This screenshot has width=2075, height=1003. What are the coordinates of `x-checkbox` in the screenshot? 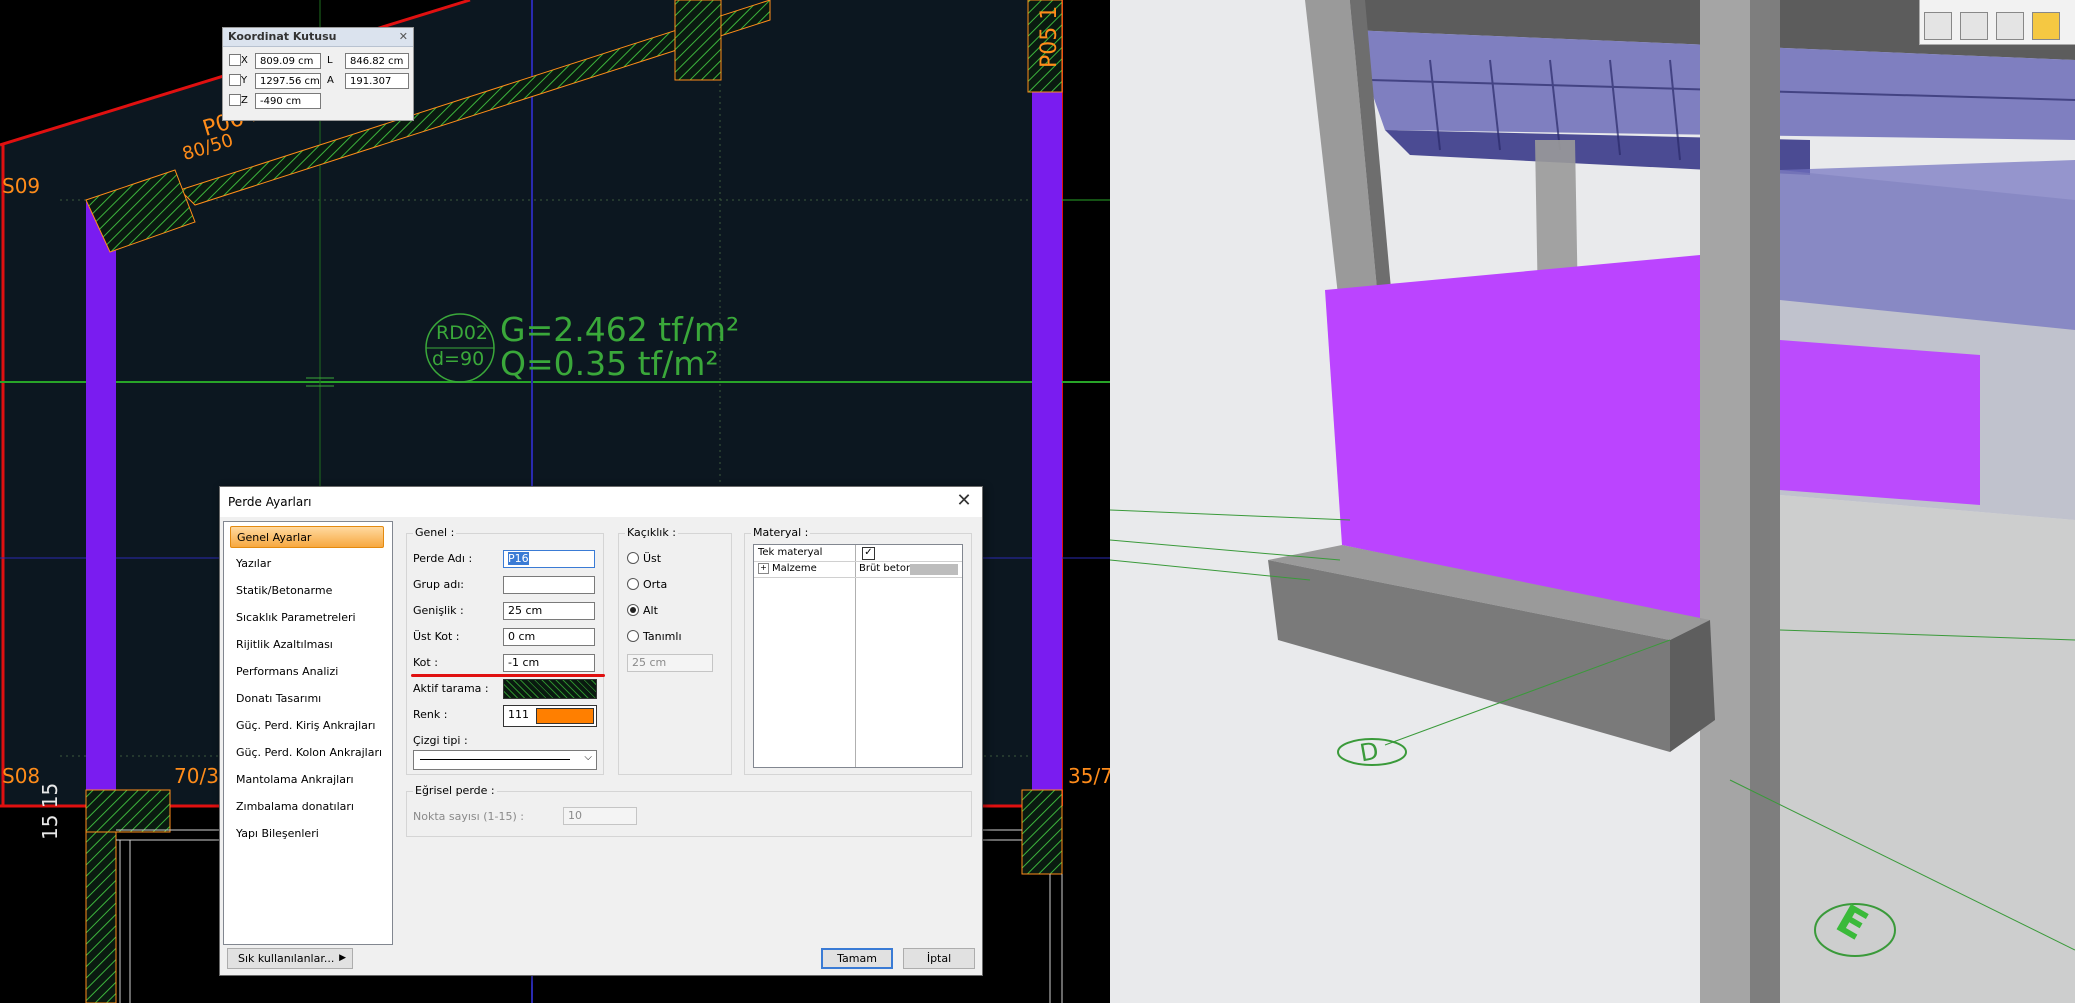 It's located at (235, 60).